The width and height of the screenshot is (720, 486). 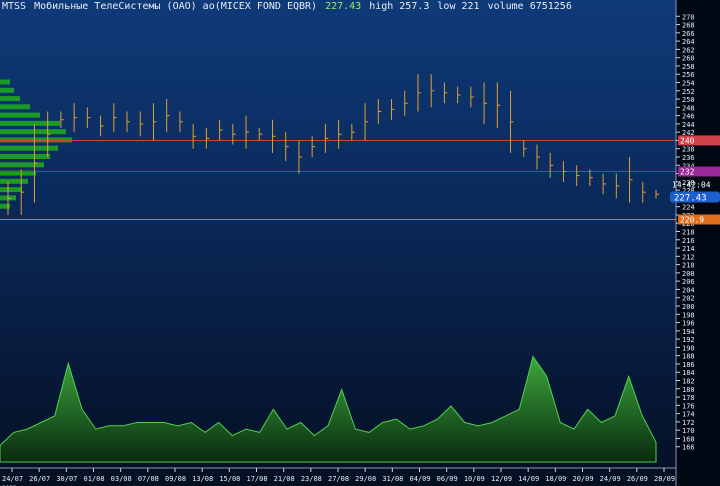 I want to click on price-tick-label: 204, so click(x=688, y=290).